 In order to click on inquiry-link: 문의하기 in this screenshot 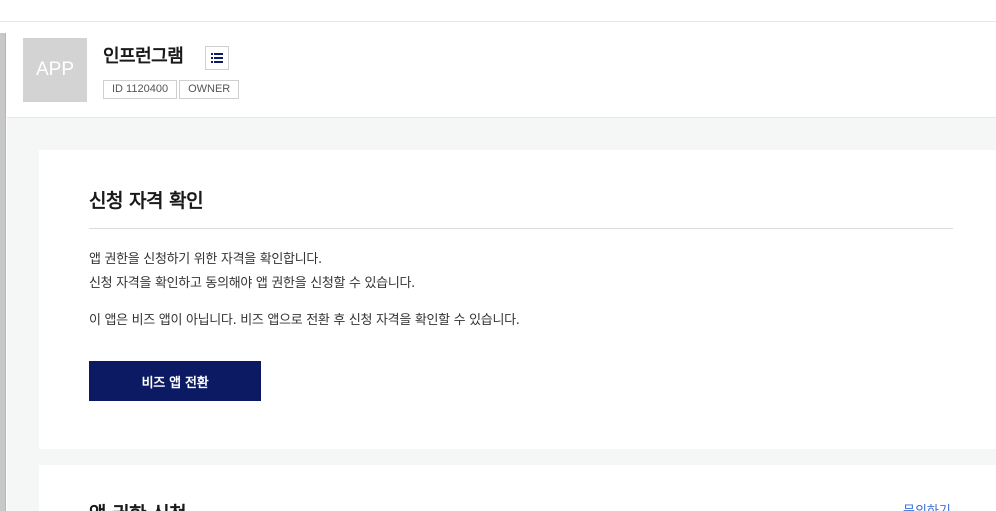, I will do `click(927, 505)`.